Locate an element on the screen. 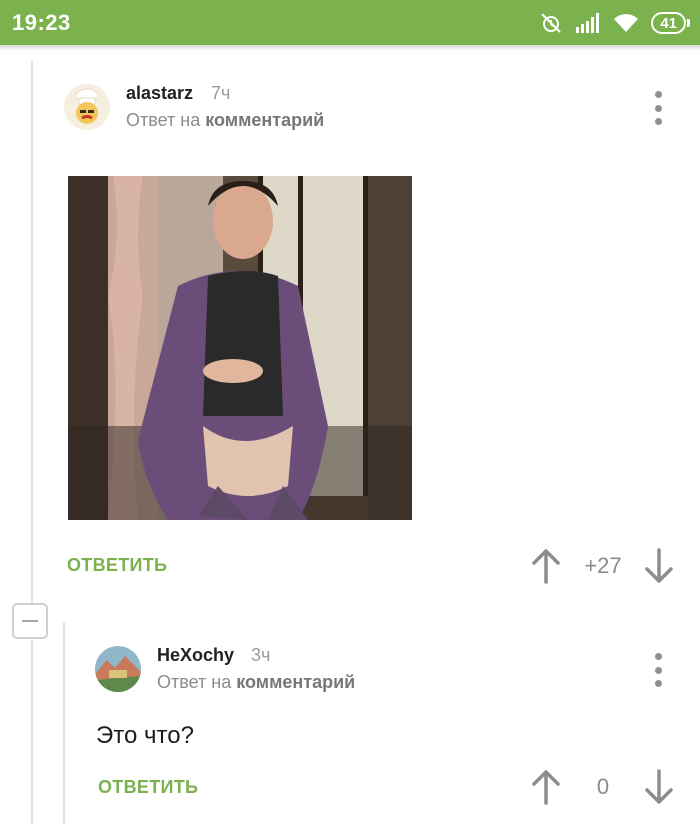  comment-time: 3ч is located at coordinates (261, 655).